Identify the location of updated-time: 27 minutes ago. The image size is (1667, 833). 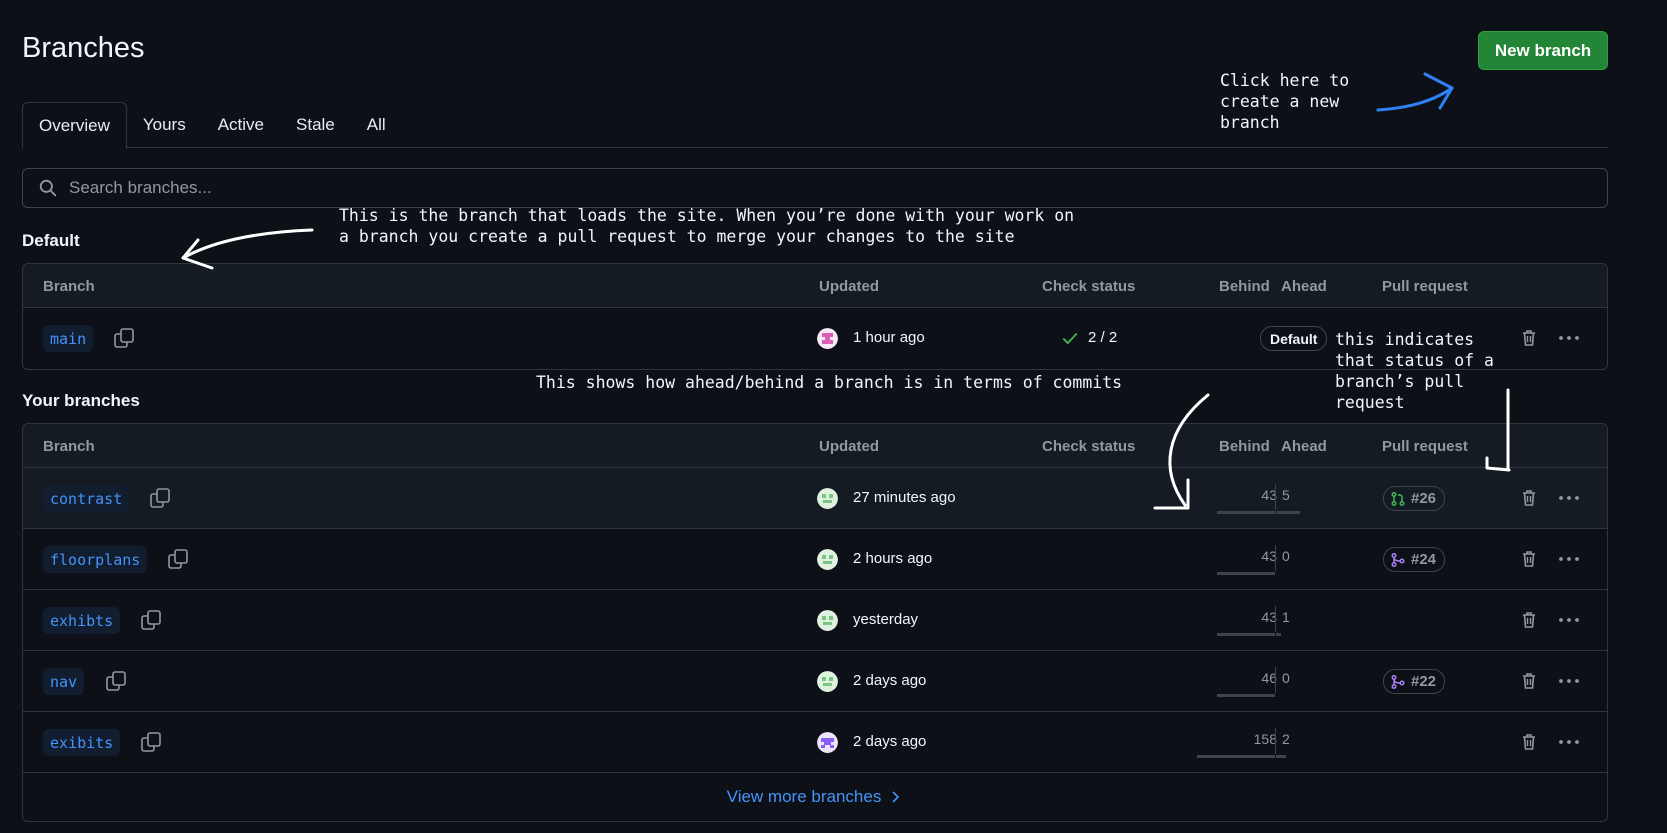
(904, 497).